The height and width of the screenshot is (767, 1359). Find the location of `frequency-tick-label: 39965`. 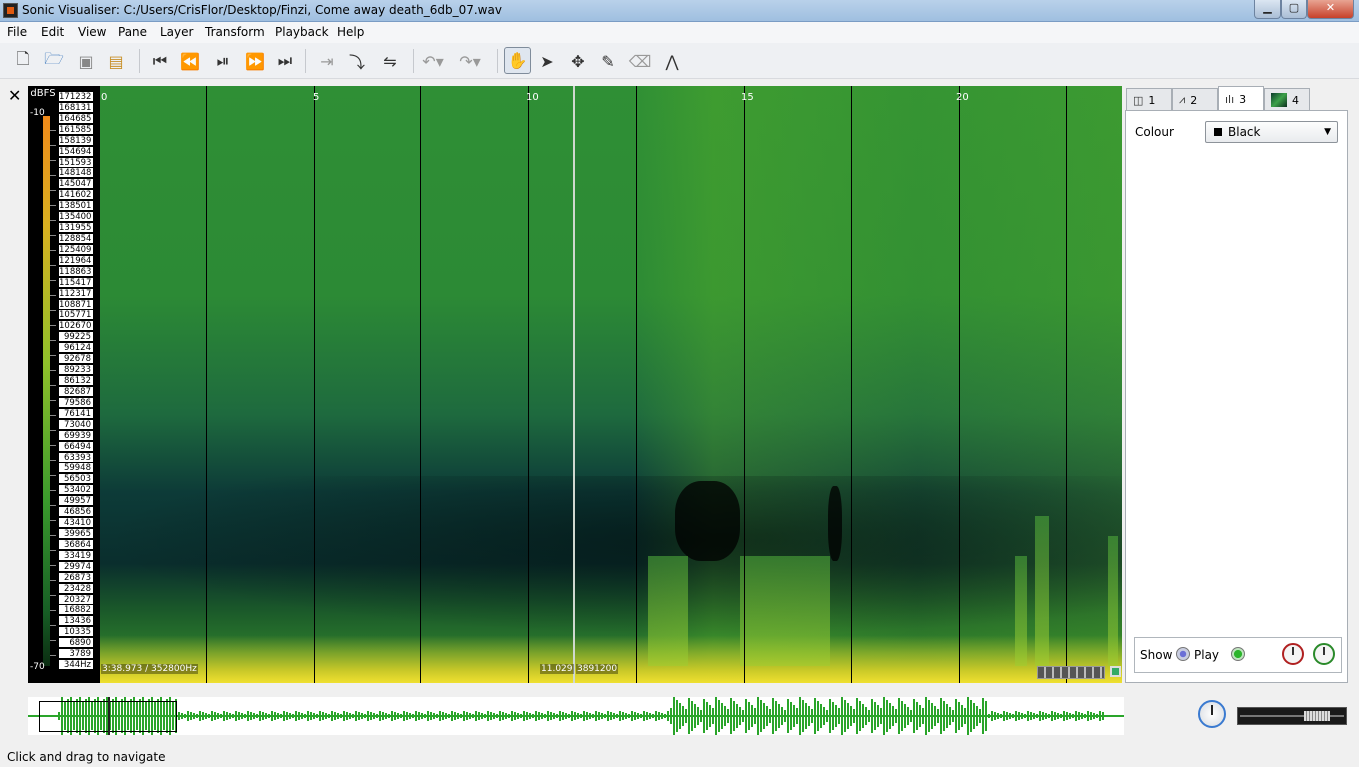

frequency-tick-label: 39965 is located at coordinates (76, 533).